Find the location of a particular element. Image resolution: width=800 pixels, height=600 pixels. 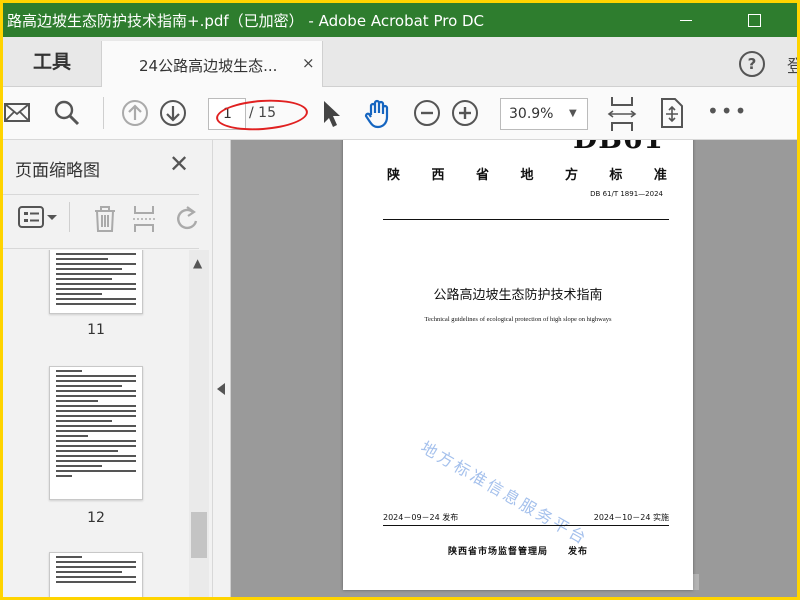

implement-date: 2024－10－24 实施 is located at coordinates (631, 517).